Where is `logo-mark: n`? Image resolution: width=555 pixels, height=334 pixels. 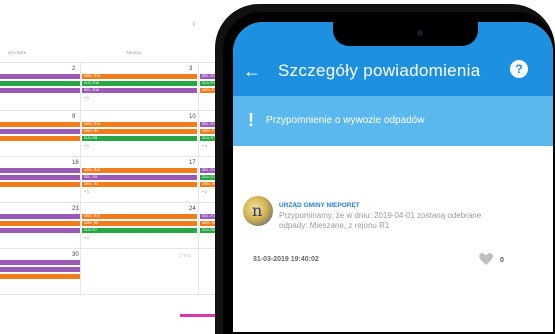 logo-mark: n is located at coordinates (257, 210).